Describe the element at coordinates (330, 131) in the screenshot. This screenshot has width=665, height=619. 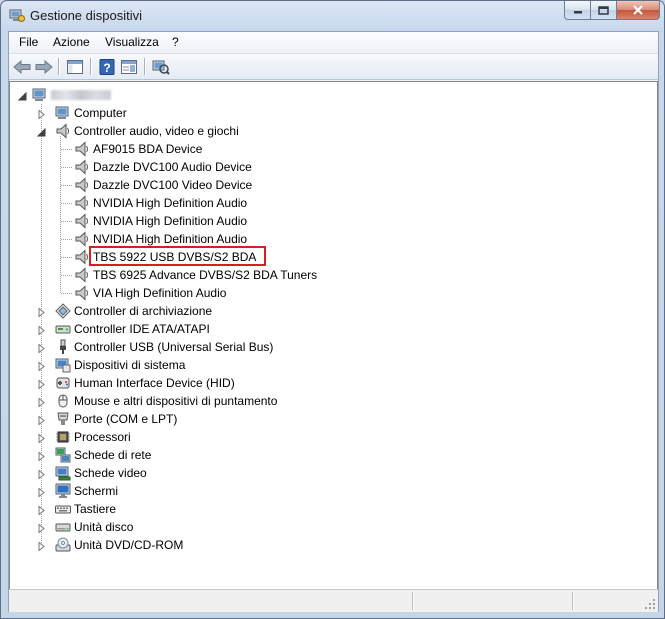
I see `tree-category-controller-audio-video-e-giochi: Controller audio, video e giochi` at that location.